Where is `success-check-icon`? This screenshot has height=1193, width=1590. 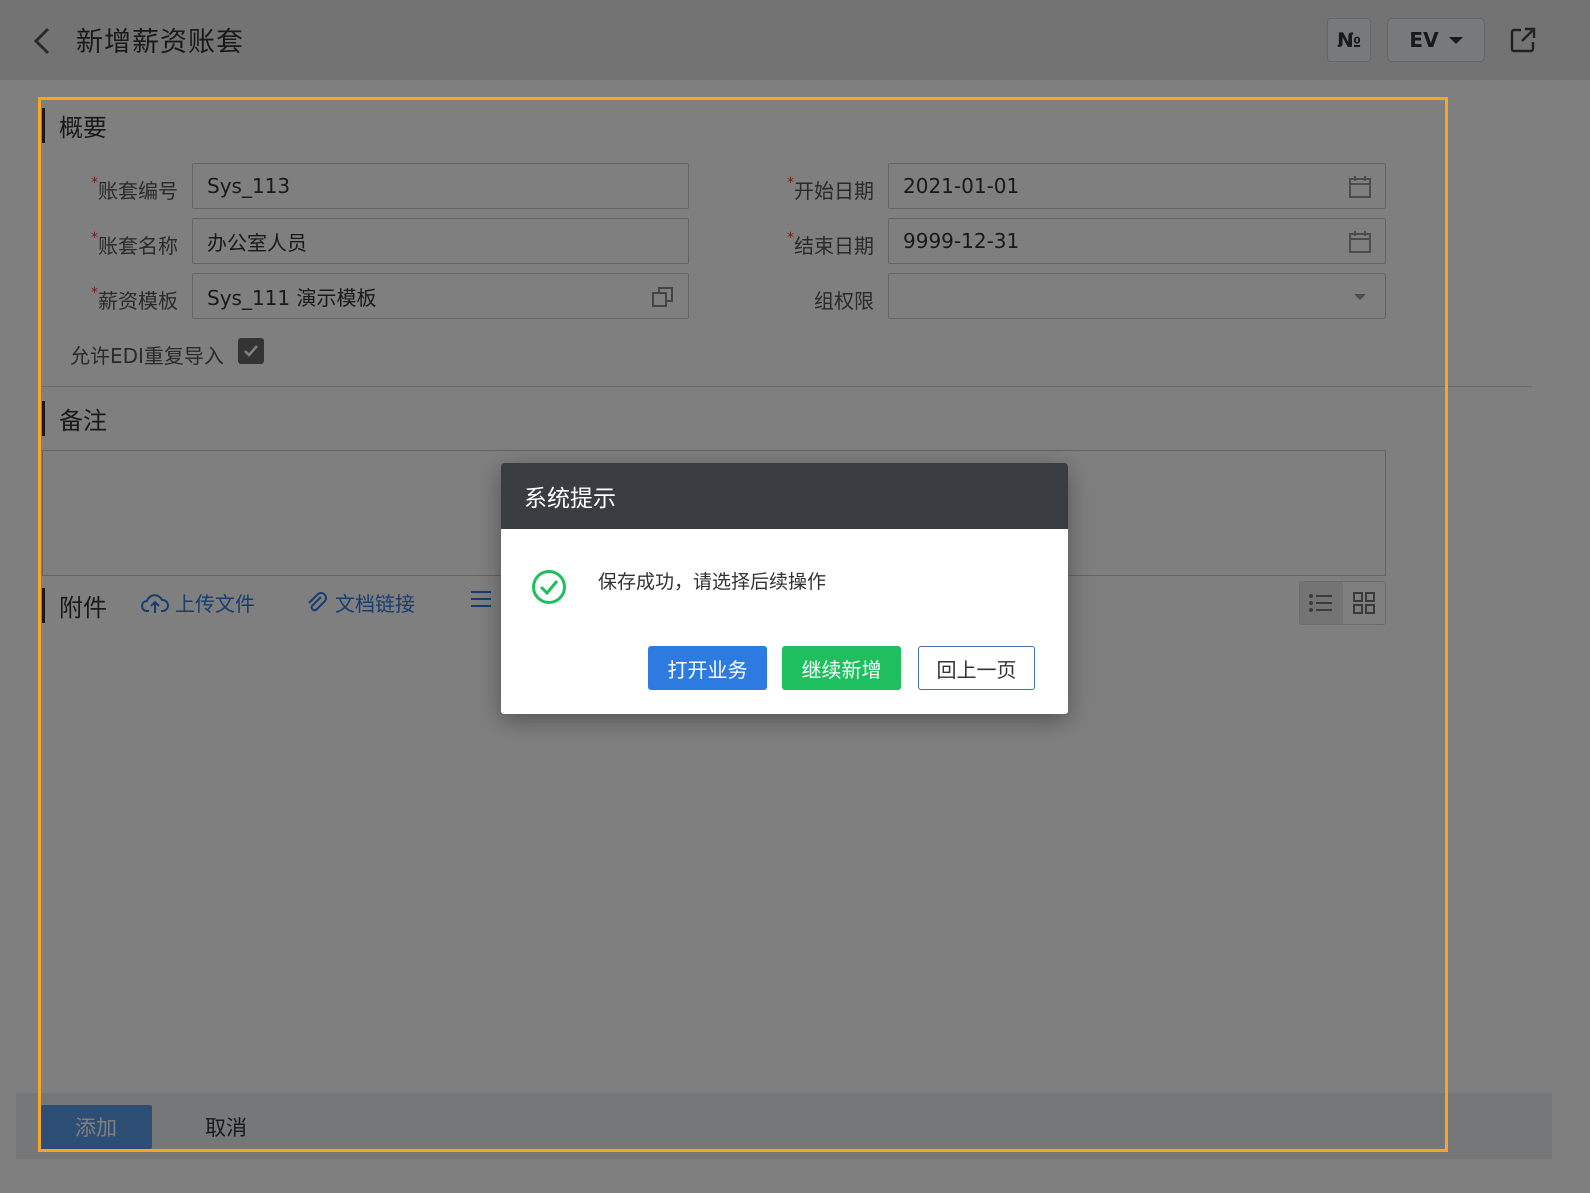 success-check-icon is located at coordinates (549, 587).